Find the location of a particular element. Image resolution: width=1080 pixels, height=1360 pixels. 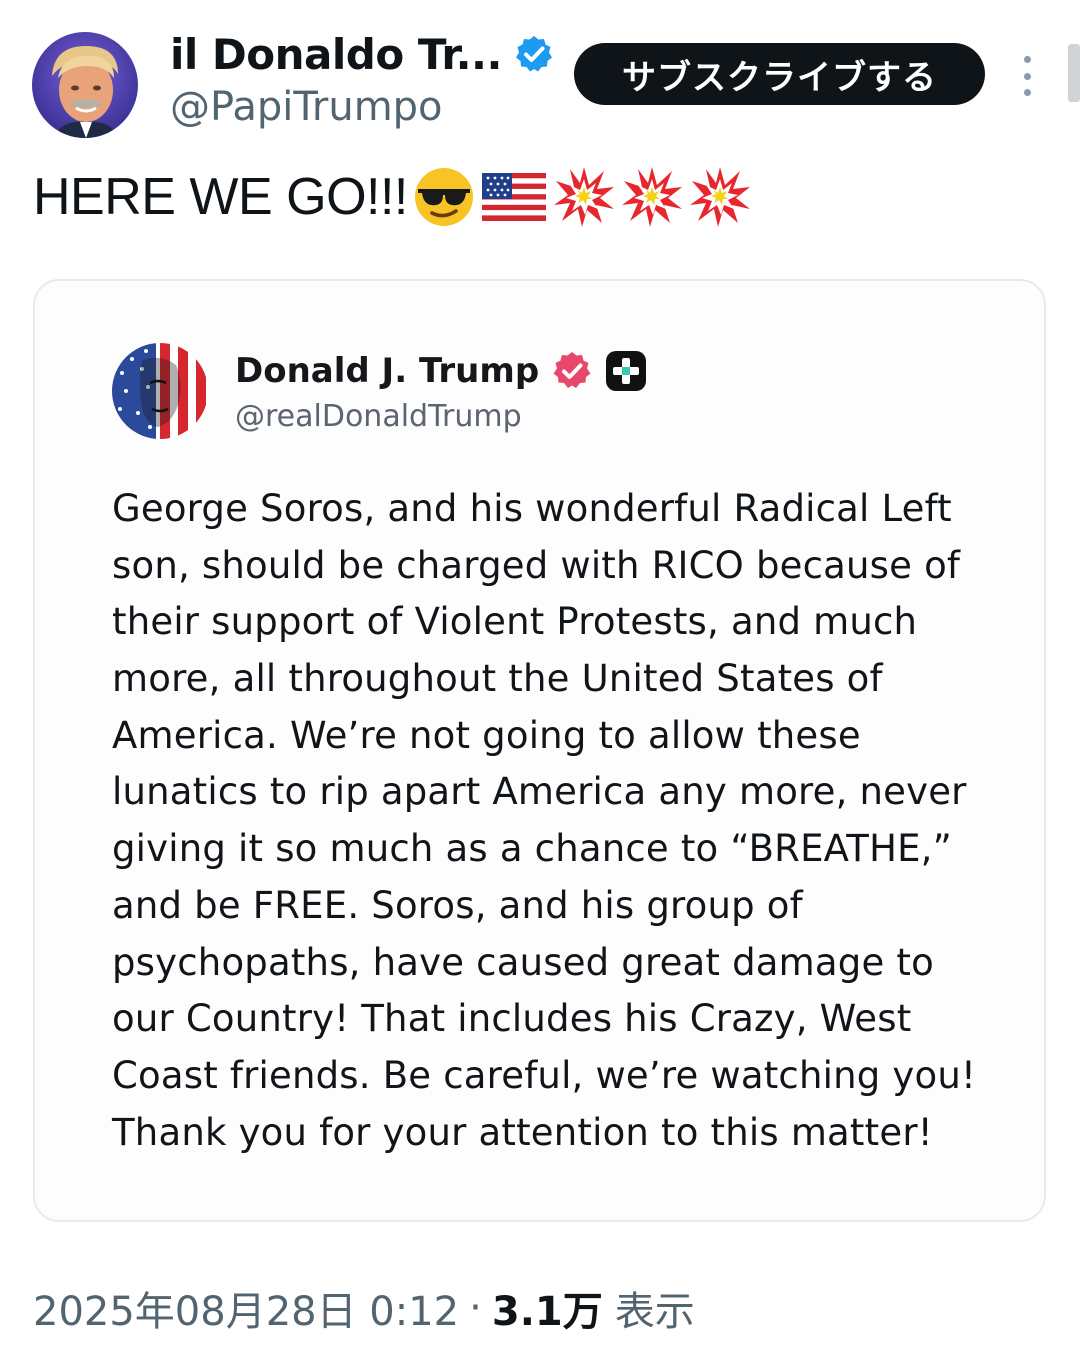

sunglasses-face-icon is located at coordinates (443, 197).